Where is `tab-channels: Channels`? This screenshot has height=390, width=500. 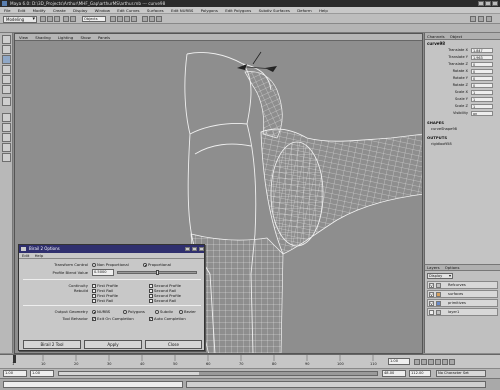 tab-channels: Channels is located at coordinates (436, 36).